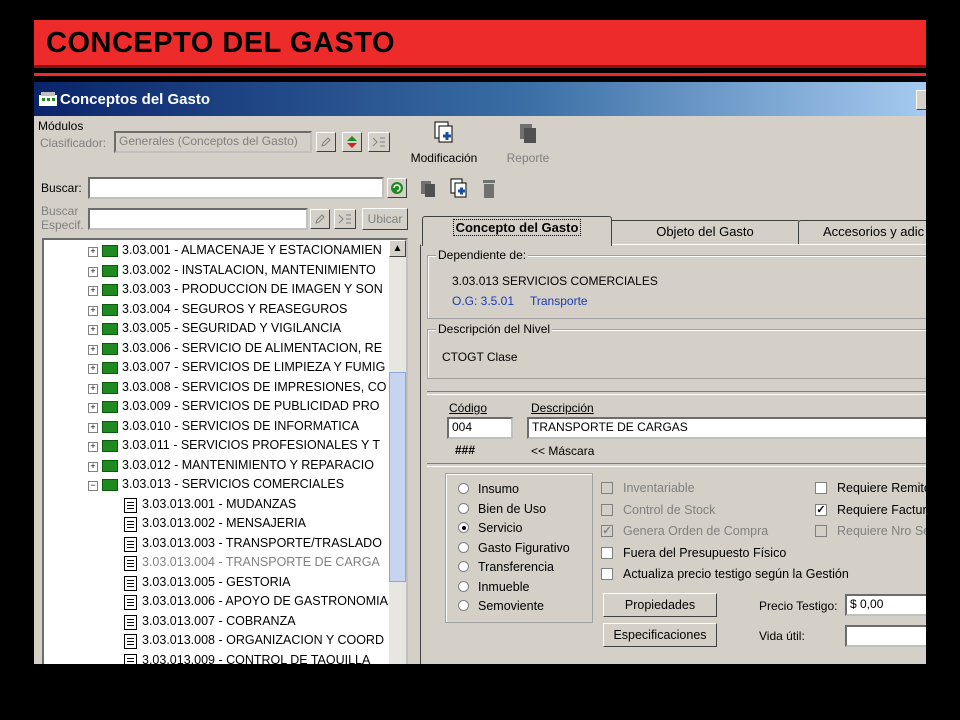  I want to click on tree-row-label: 3.03.007 - SERVICIOS DE LIMPIEZA Y FUMIG, so click(254, 367).